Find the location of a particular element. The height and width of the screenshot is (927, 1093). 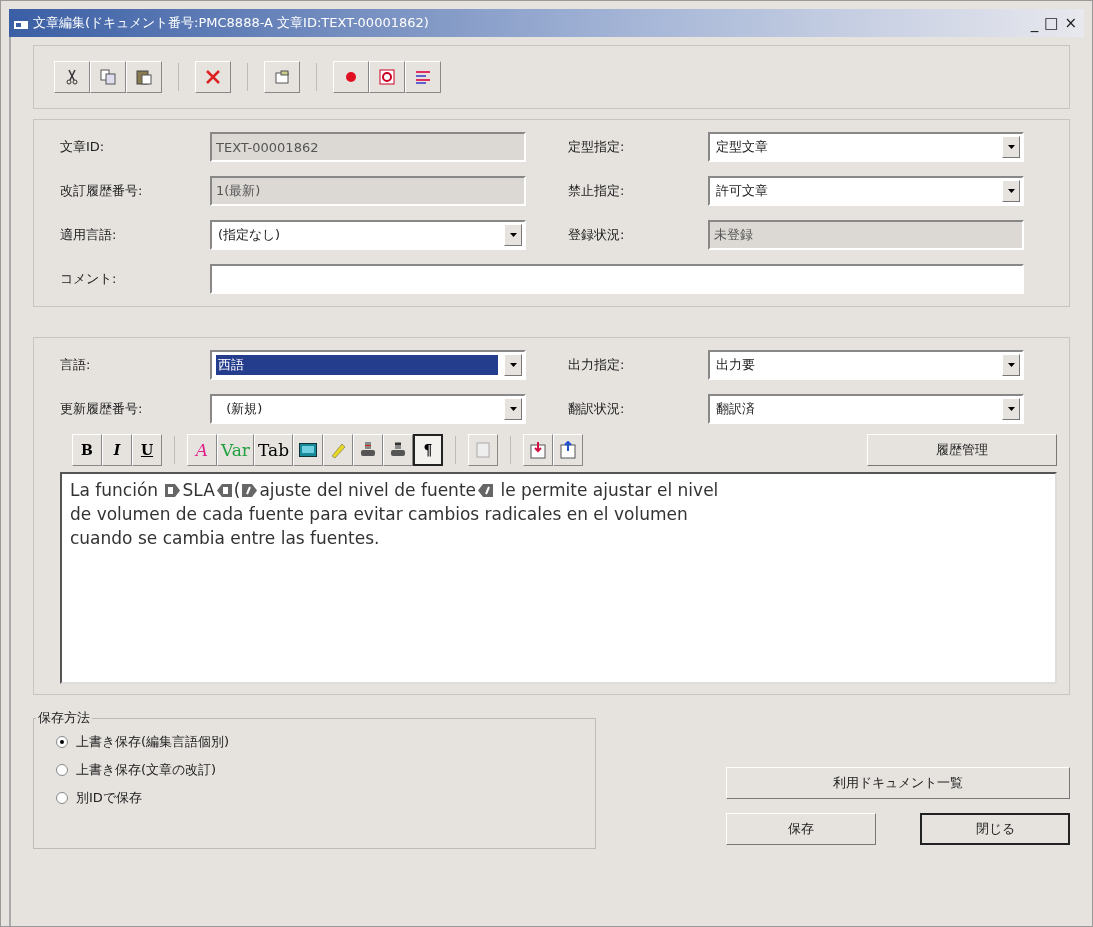

field-label: 禁止指定: is located at coordinates (597, 191).